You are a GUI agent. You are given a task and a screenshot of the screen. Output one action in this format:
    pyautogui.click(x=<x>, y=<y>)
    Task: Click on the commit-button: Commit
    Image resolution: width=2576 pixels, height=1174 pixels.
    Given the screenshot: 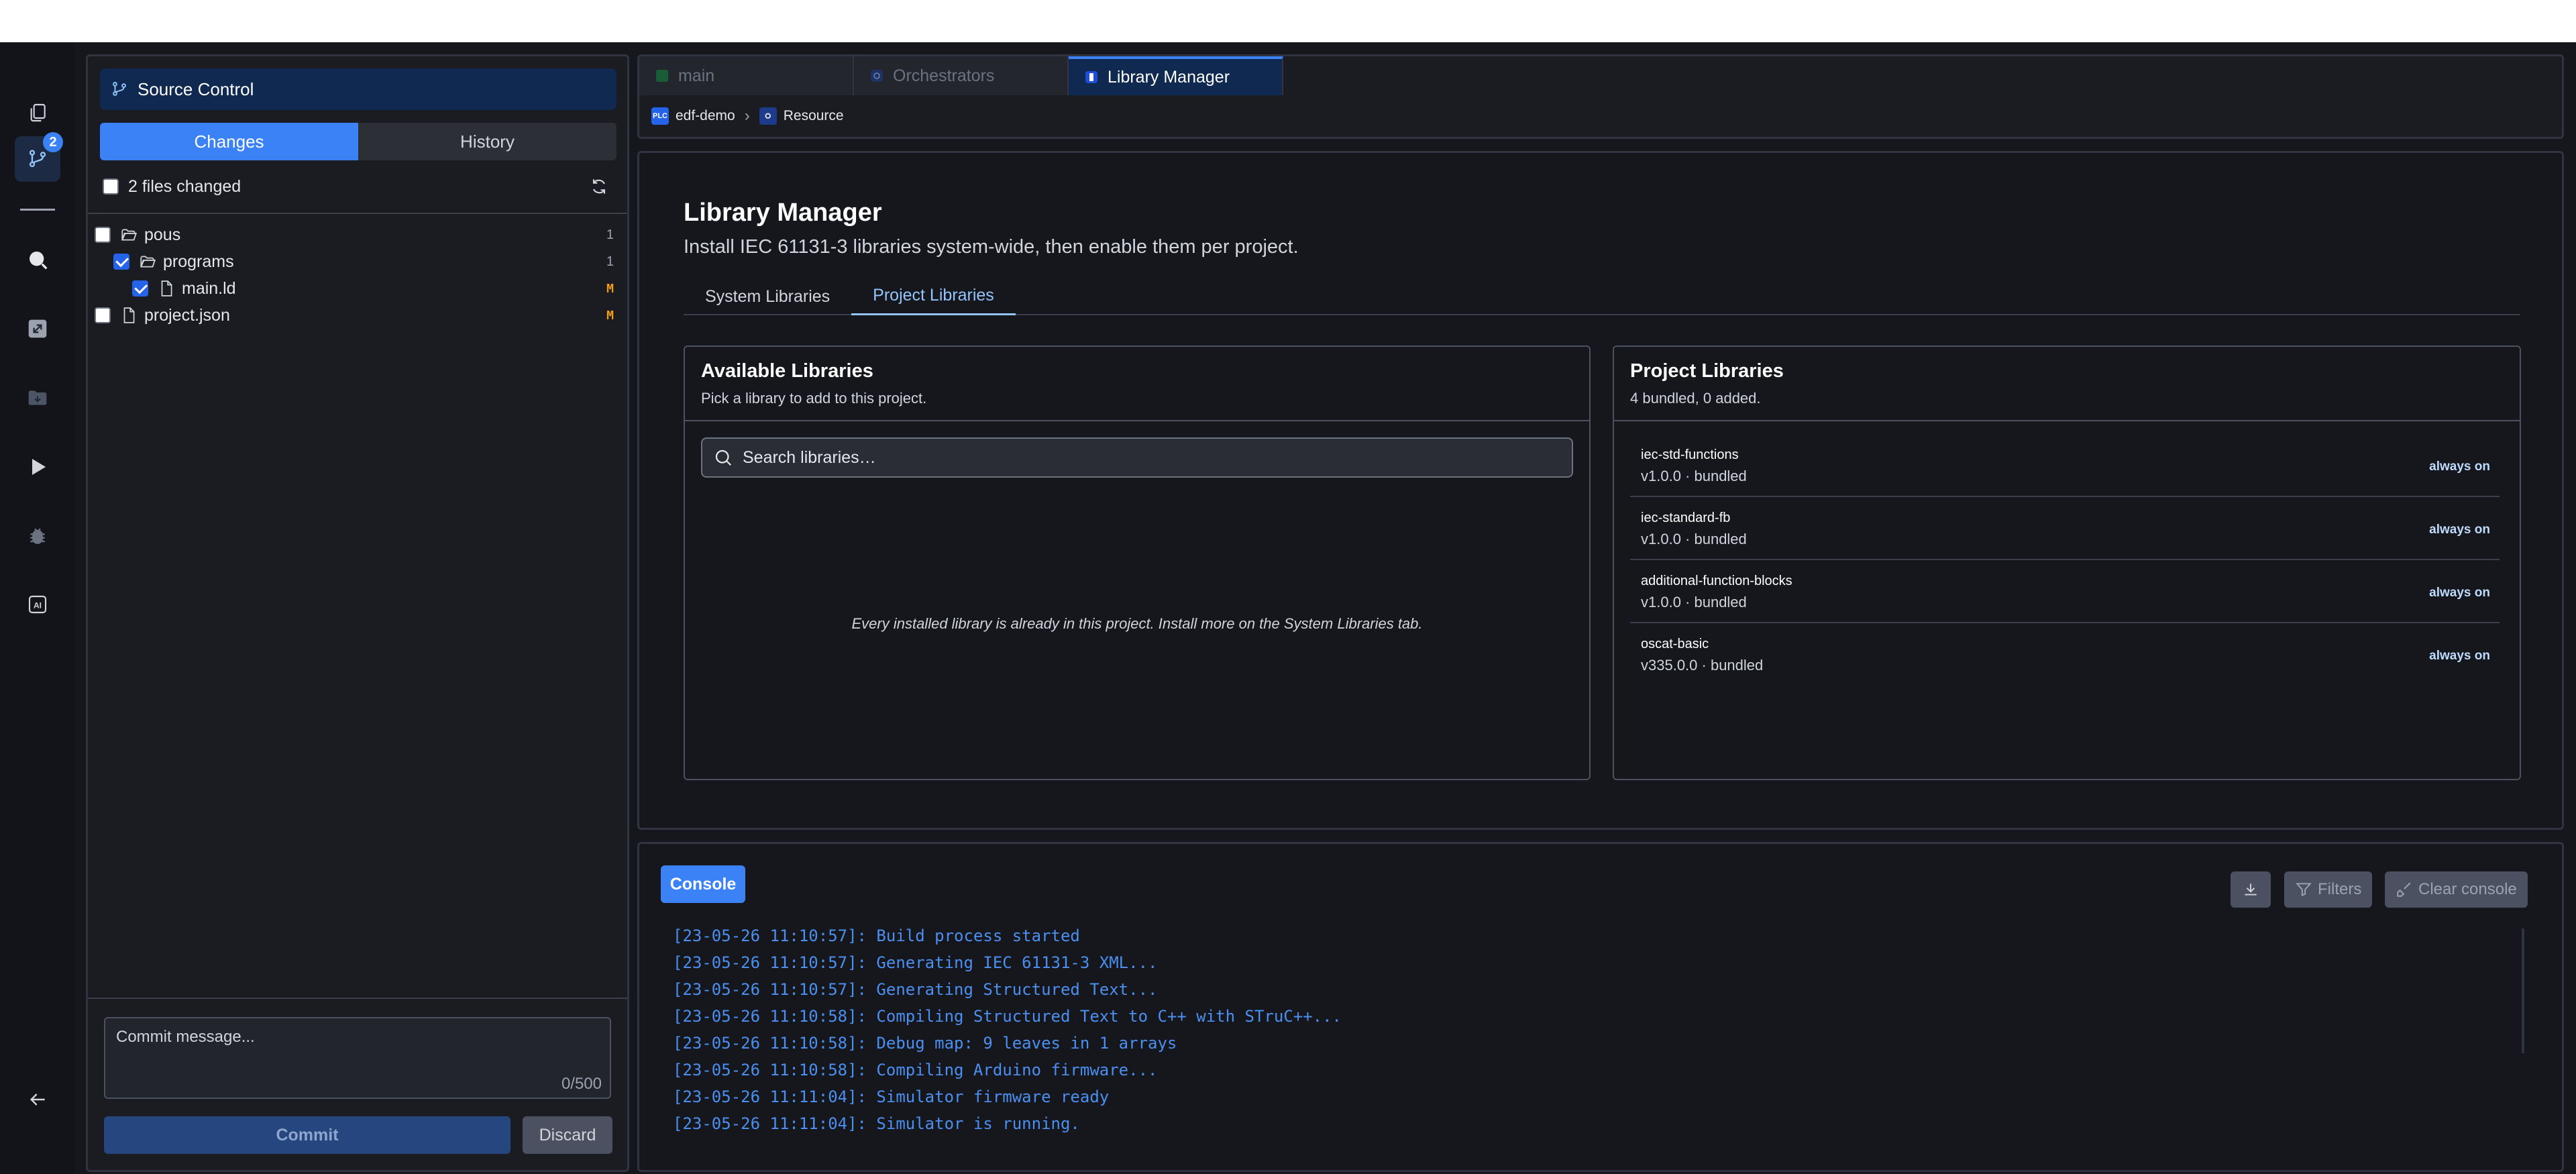 What is the action you would take?
    pyautogui.click(x=307, y=1135)
    